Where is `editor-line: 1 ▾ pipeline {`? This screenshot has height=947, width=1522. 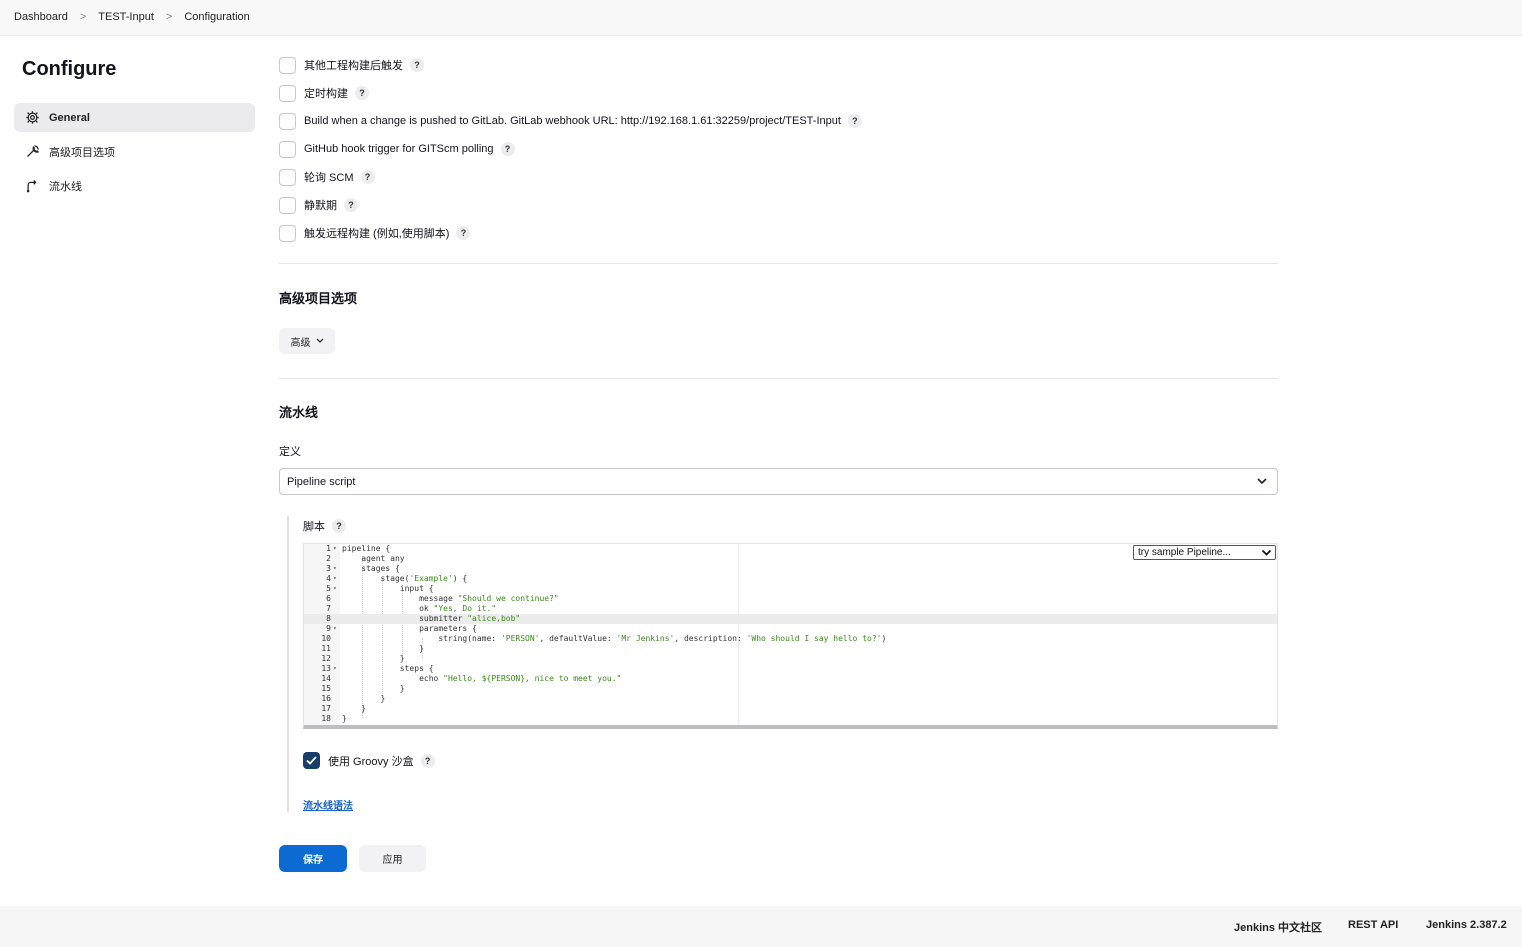 editor-line: 1 ▾ pipeline { is located at coordinates (790, 549).